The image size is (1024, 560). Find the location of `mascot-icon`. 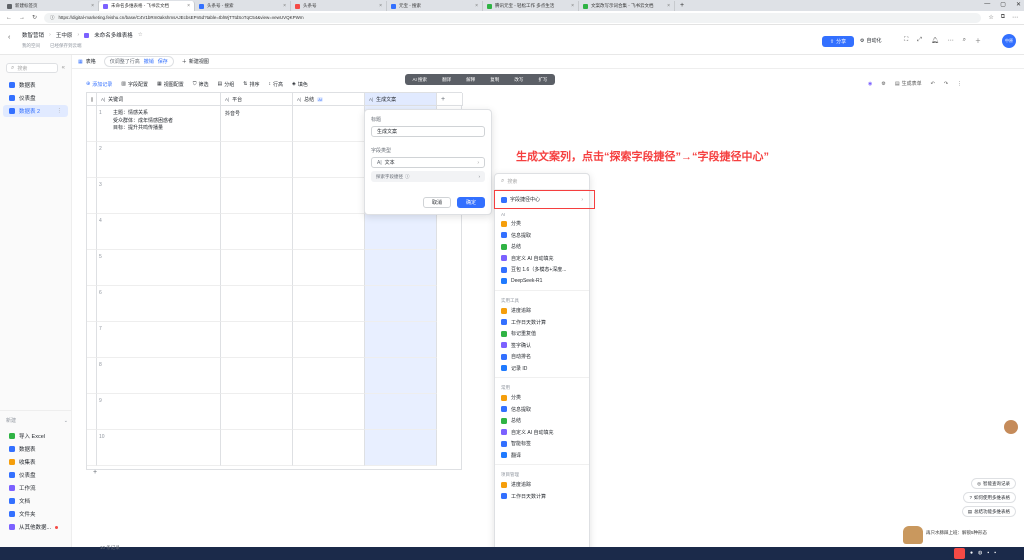

mascot-icon is located at coordinates (913, 535).